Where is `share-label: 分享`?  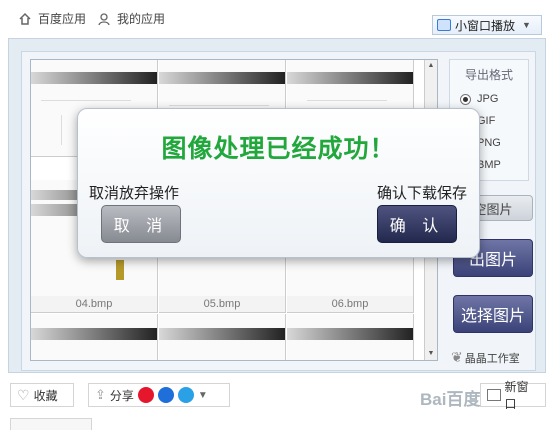
share-label: 分享 is located at coordinates (122, 395).